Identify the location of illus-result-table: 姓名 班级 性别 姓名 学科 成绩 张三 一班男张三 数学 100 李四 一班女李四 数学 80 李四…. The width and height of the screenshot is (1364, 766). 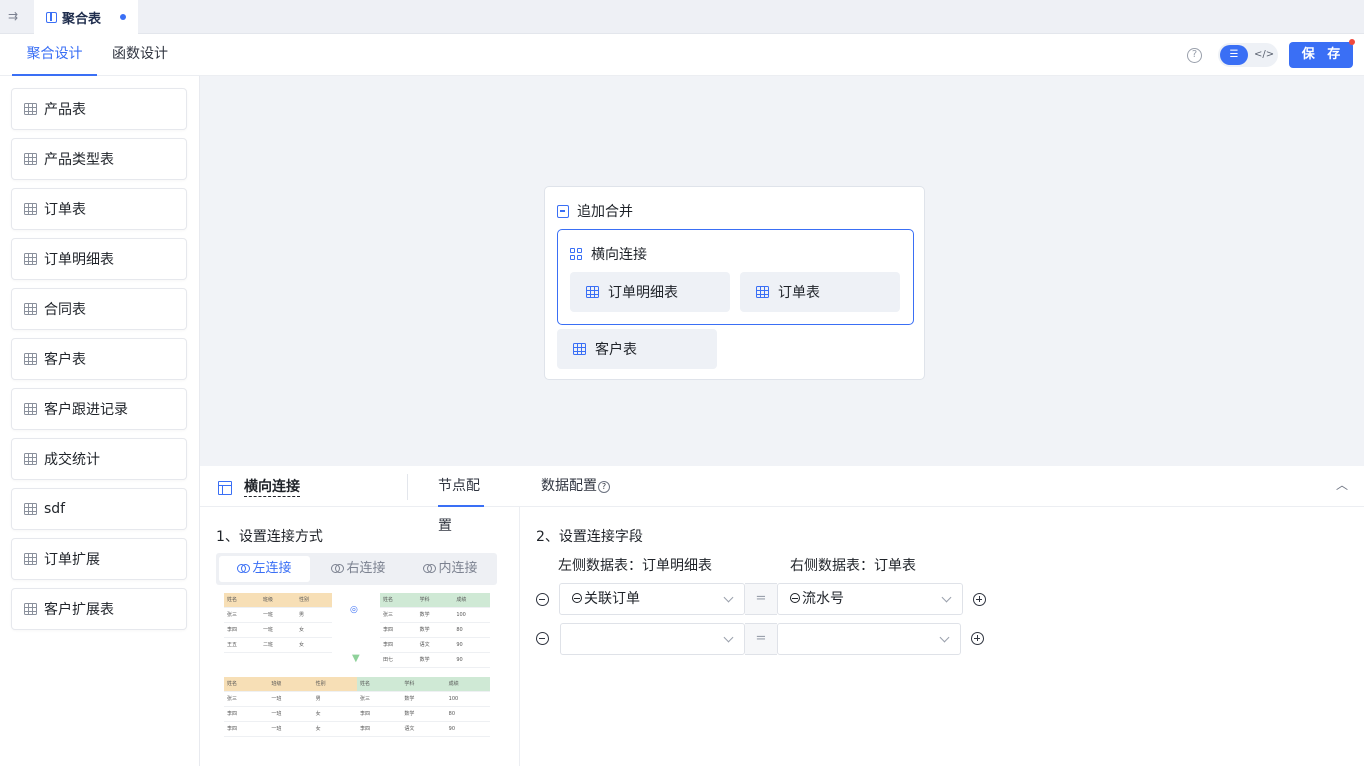
(357, 707).